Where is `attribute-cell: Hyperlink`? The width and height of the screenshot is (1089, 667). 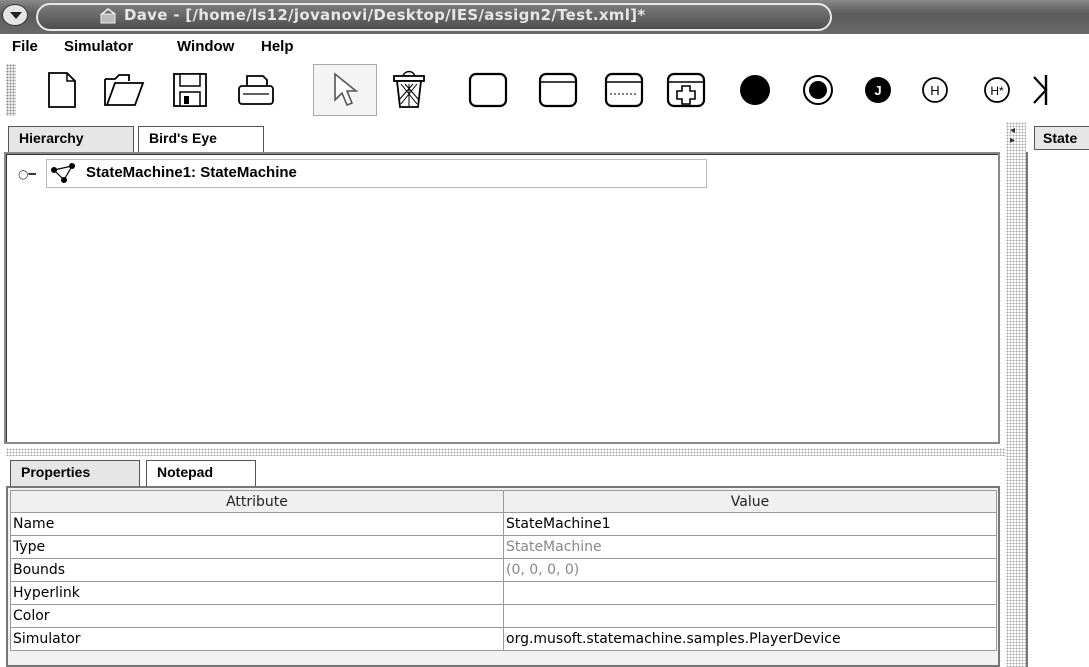
attribute-cell: Hyperlink is located at coordinates (257, 593).